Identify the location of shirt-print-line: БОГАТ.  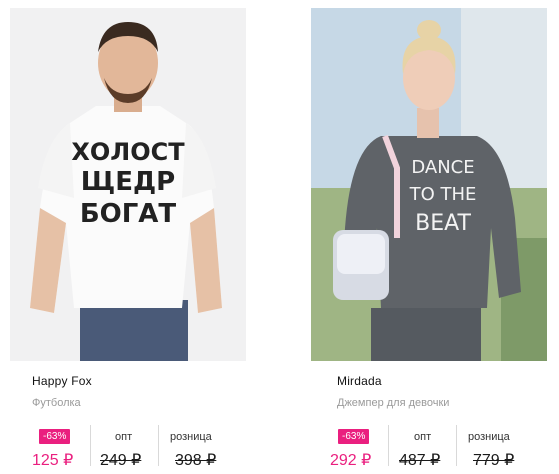
(128, 214).